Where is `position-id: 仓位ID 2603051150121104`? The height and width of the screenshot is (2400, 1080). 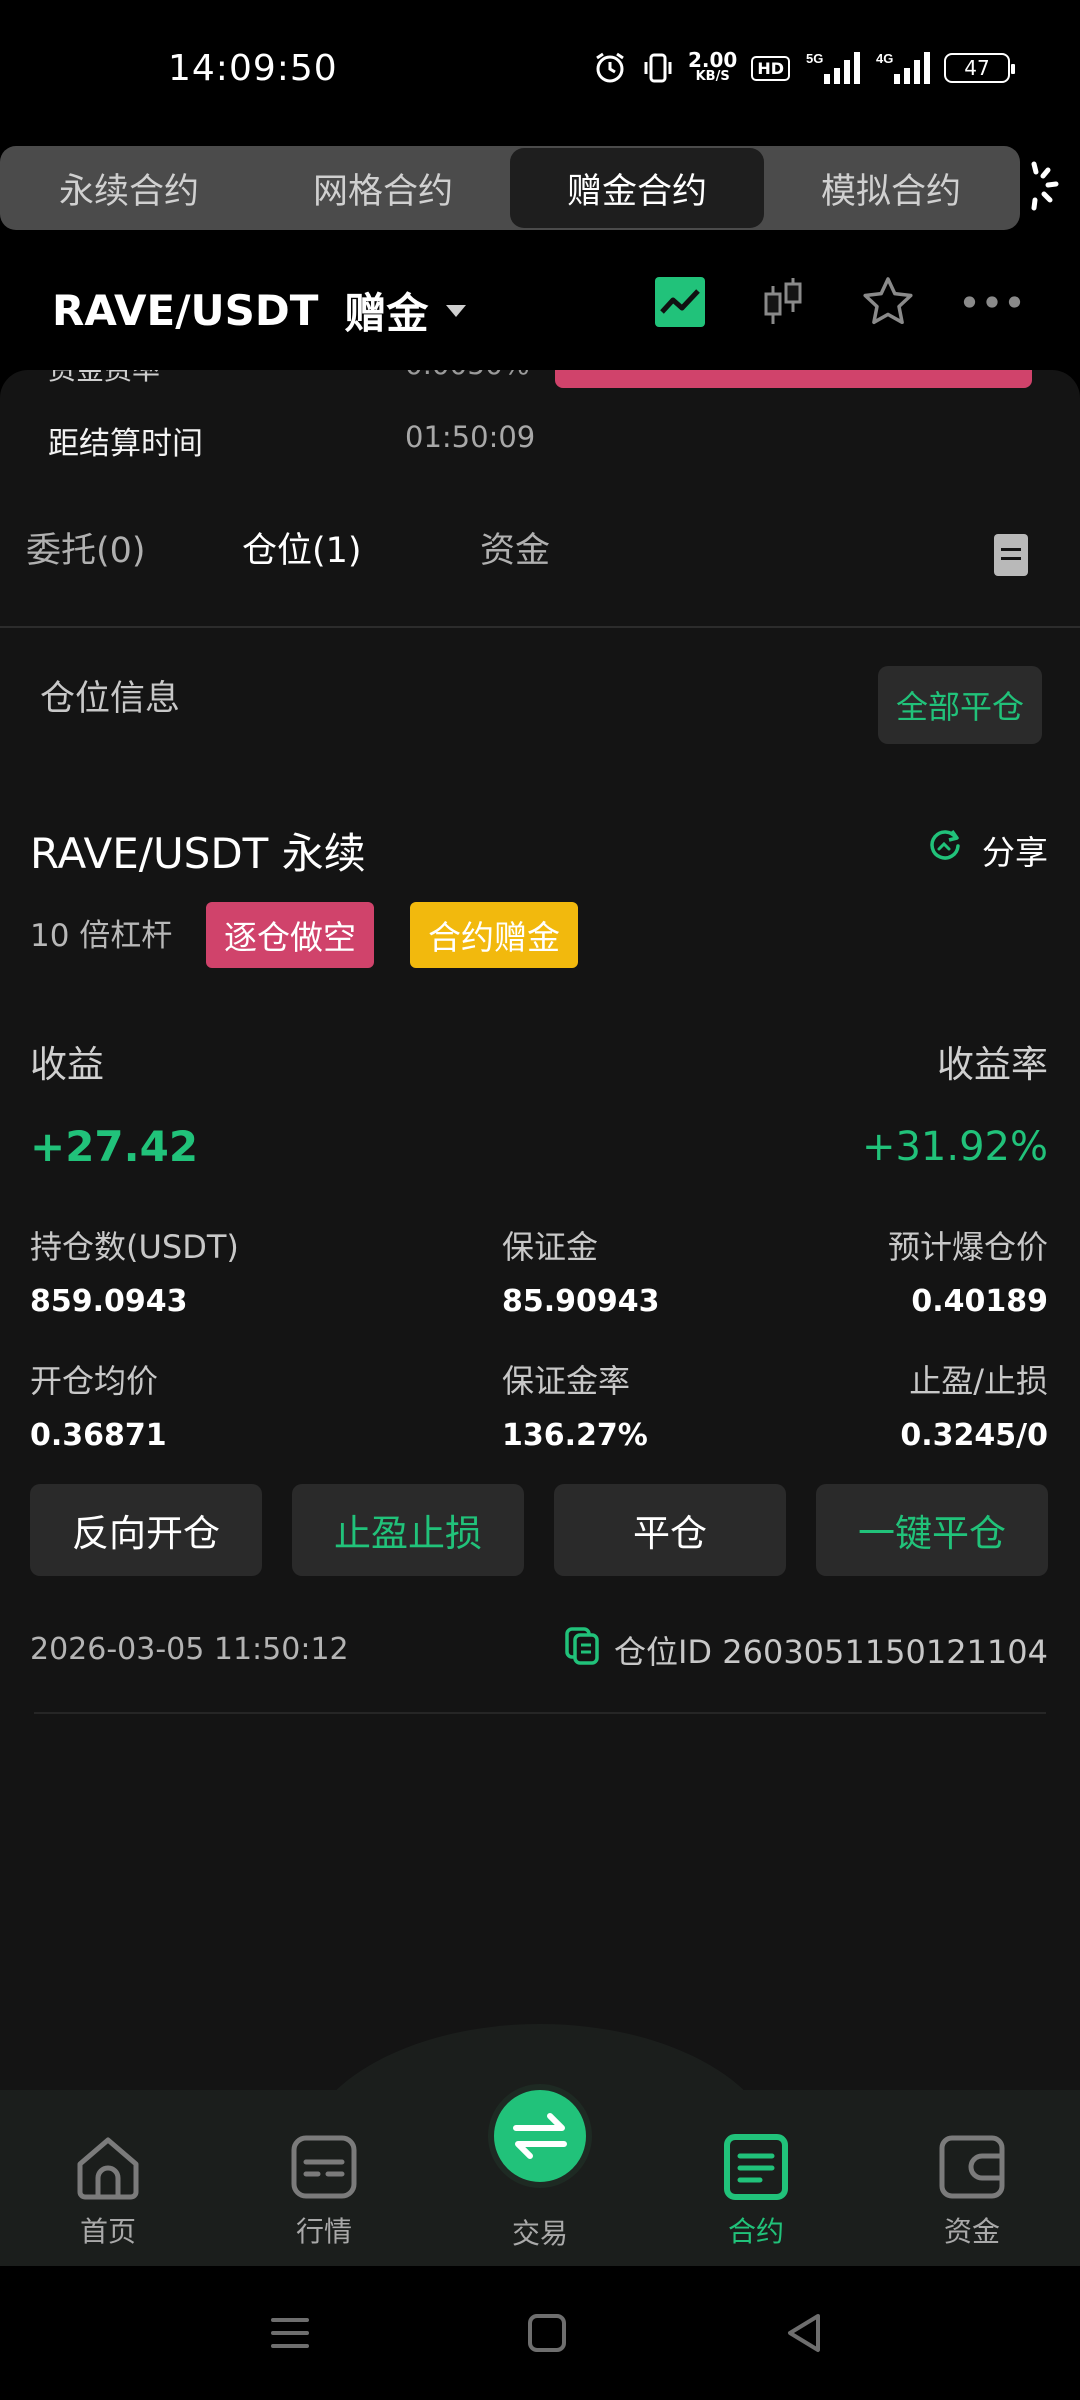
position-id: 仓位ID 2603051150121104 is located at coordinates (806, 1650).